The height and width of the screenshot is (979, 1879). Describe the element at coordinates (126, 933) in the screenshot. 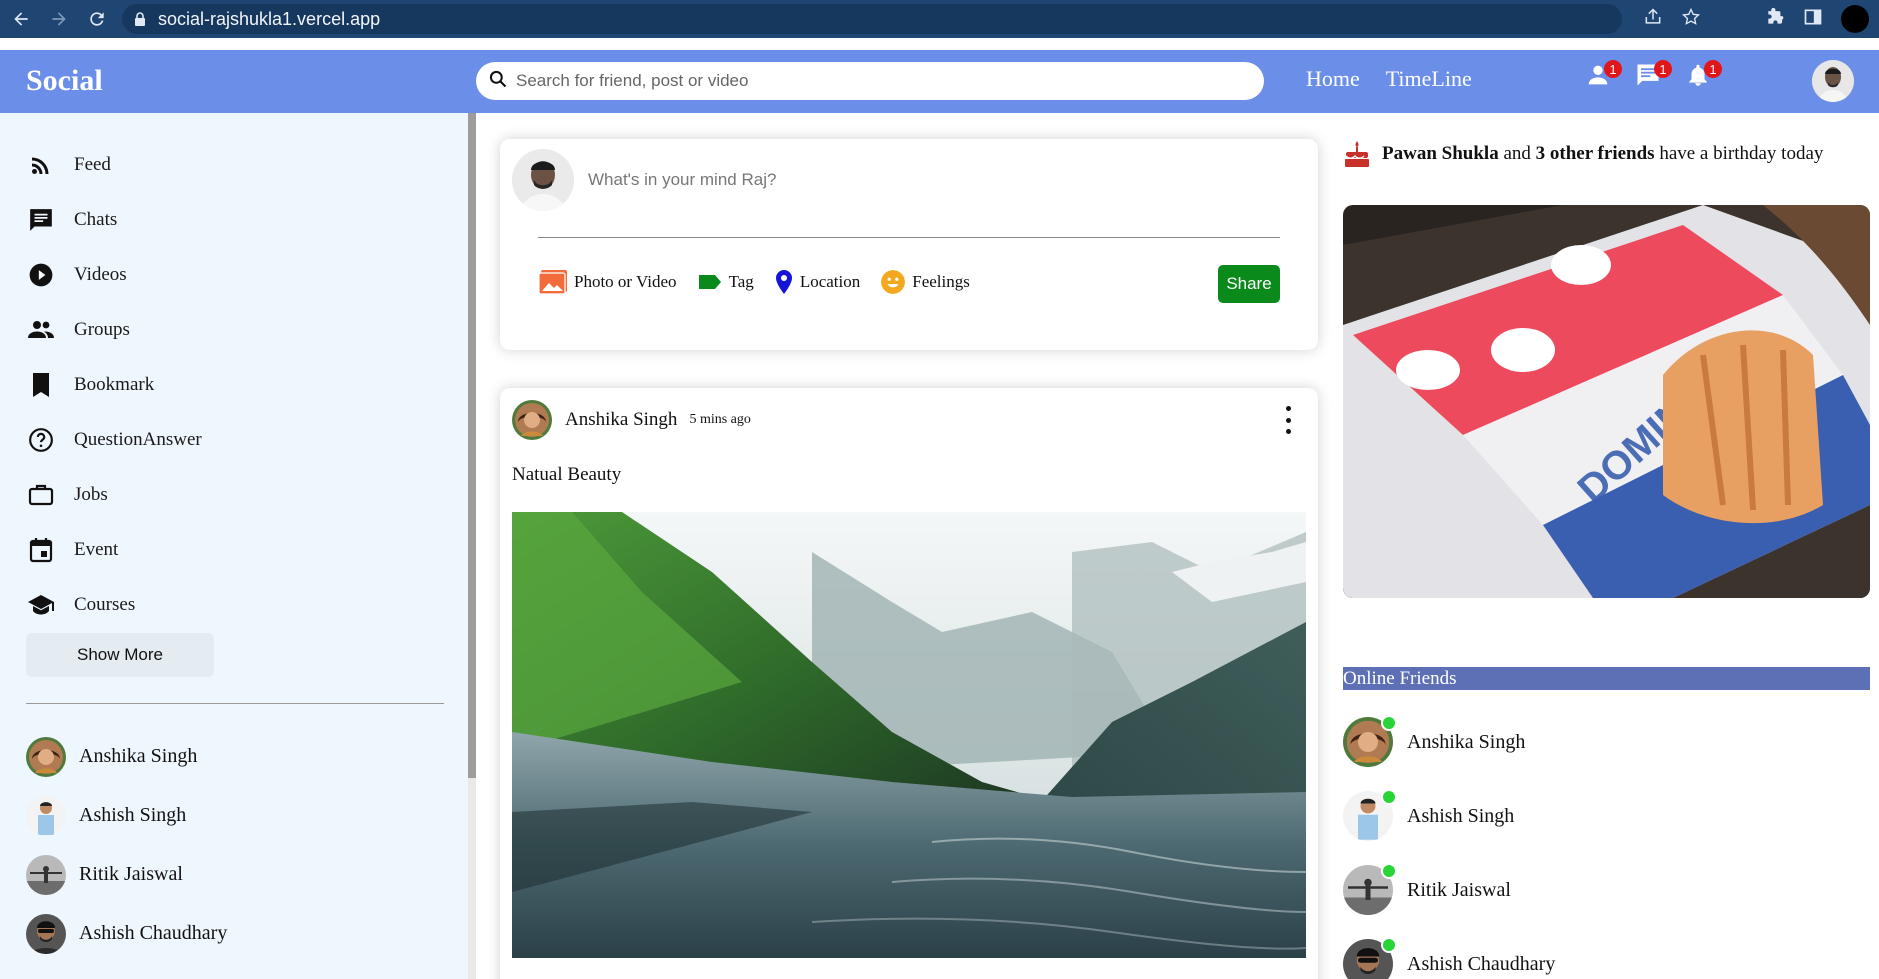

I see `friend-item: Ashish Chaudhary` at that location.